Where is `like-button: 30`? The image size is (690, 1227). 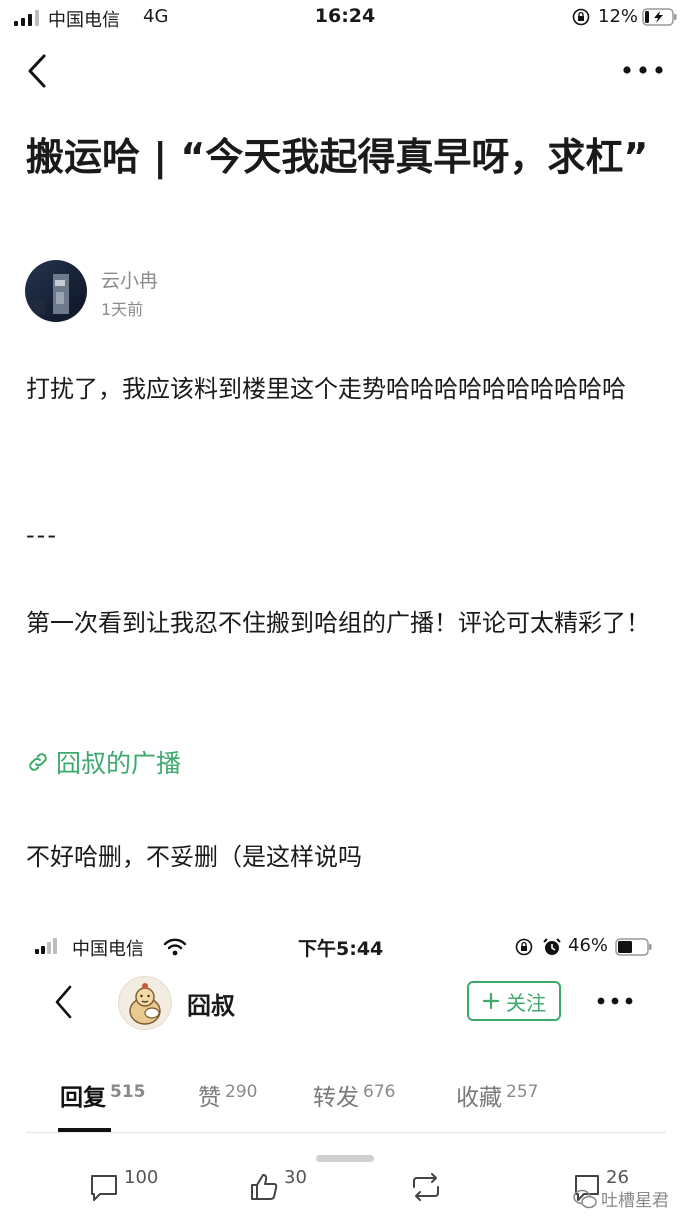
like-button: 30 is located at coordinates (277, 1185).